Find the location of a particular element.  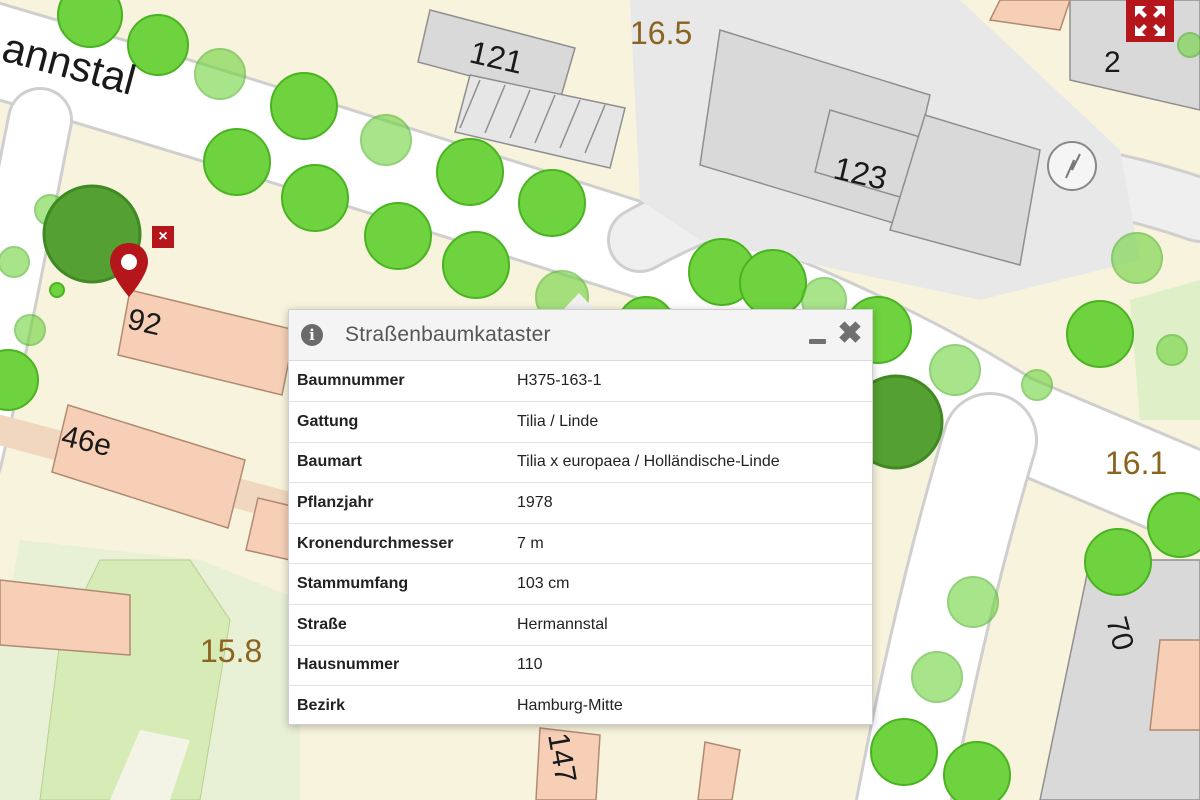

attribute-value: Hamburg-Mitte is located at coordinates (570, 706).